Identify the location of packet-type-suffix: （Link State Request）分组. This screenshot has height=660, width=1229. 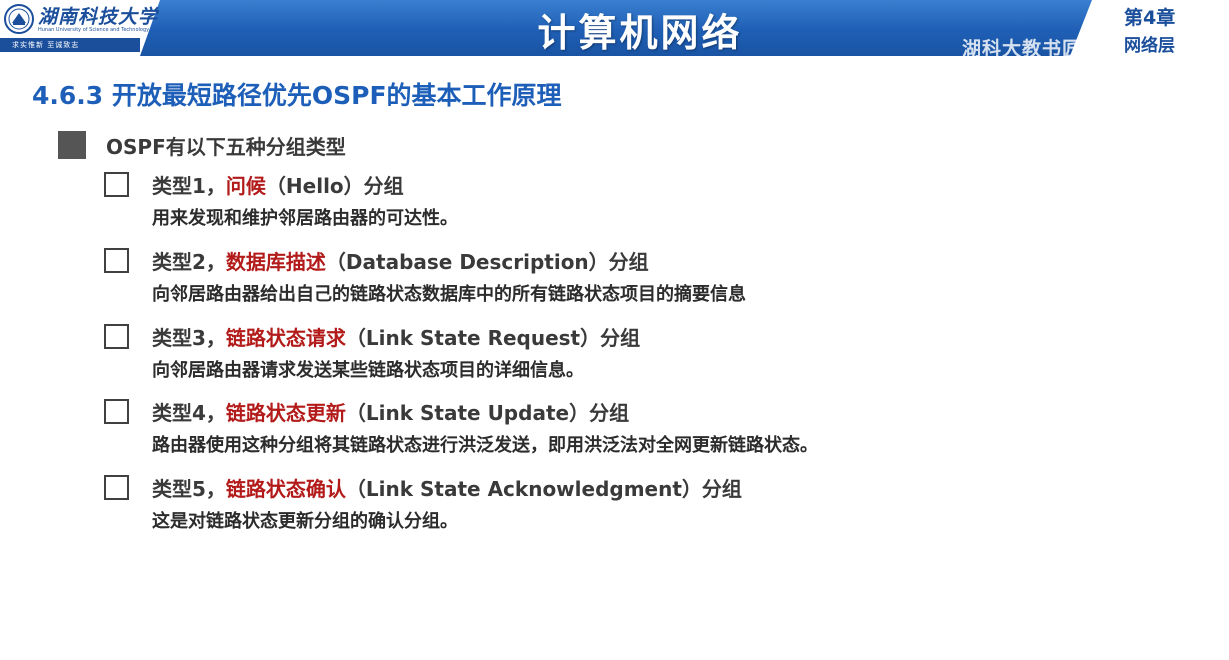
(493, 338).